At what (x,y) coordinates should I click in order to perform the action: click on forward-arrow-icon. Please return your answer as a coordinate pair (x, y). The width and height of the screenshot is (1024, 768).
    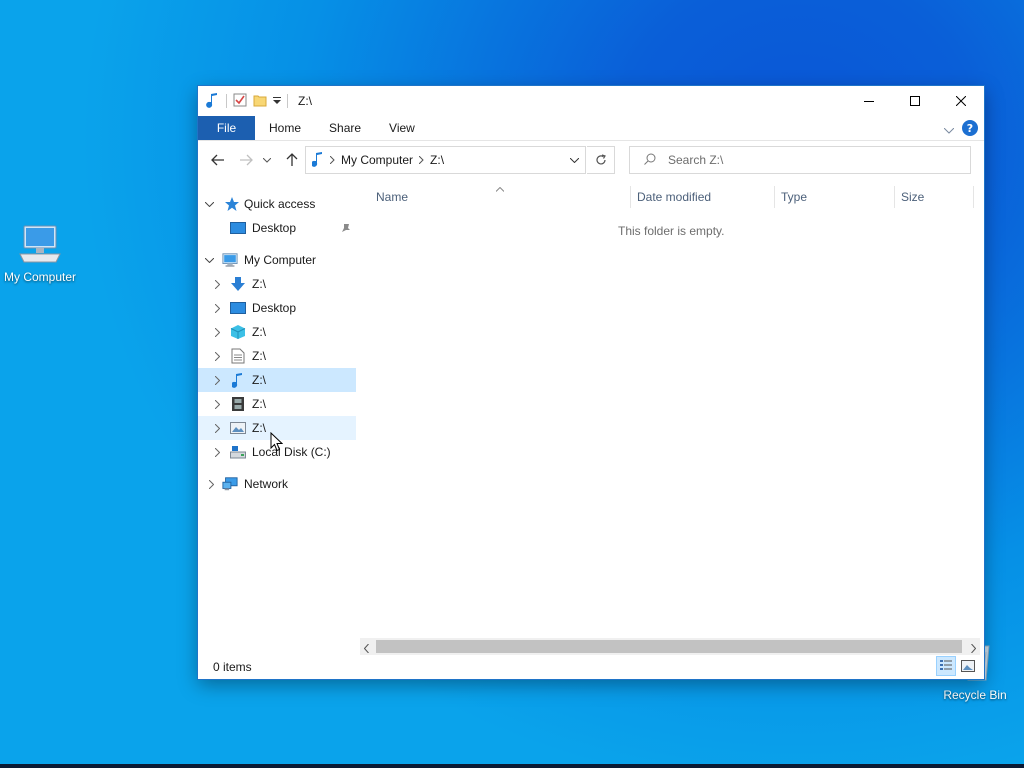
    Looking at the image, I should click on (246, 160).